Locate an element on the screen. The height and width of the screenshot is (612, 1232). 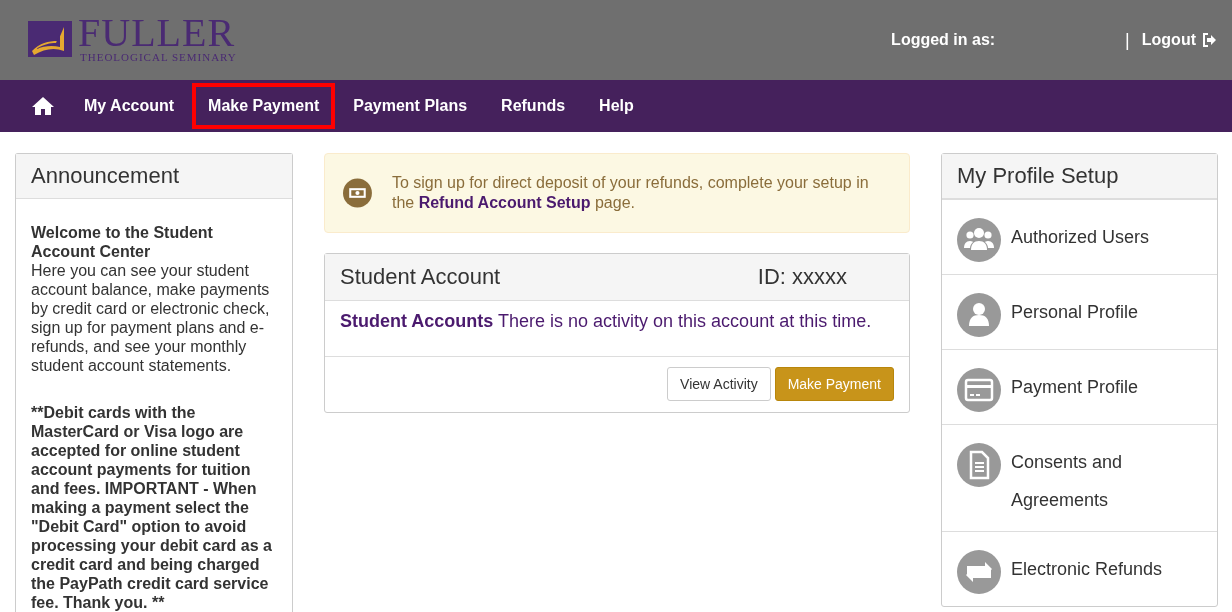
announcement-heading: Welcome to the Student Account Center is located at coordinates (122, 242).